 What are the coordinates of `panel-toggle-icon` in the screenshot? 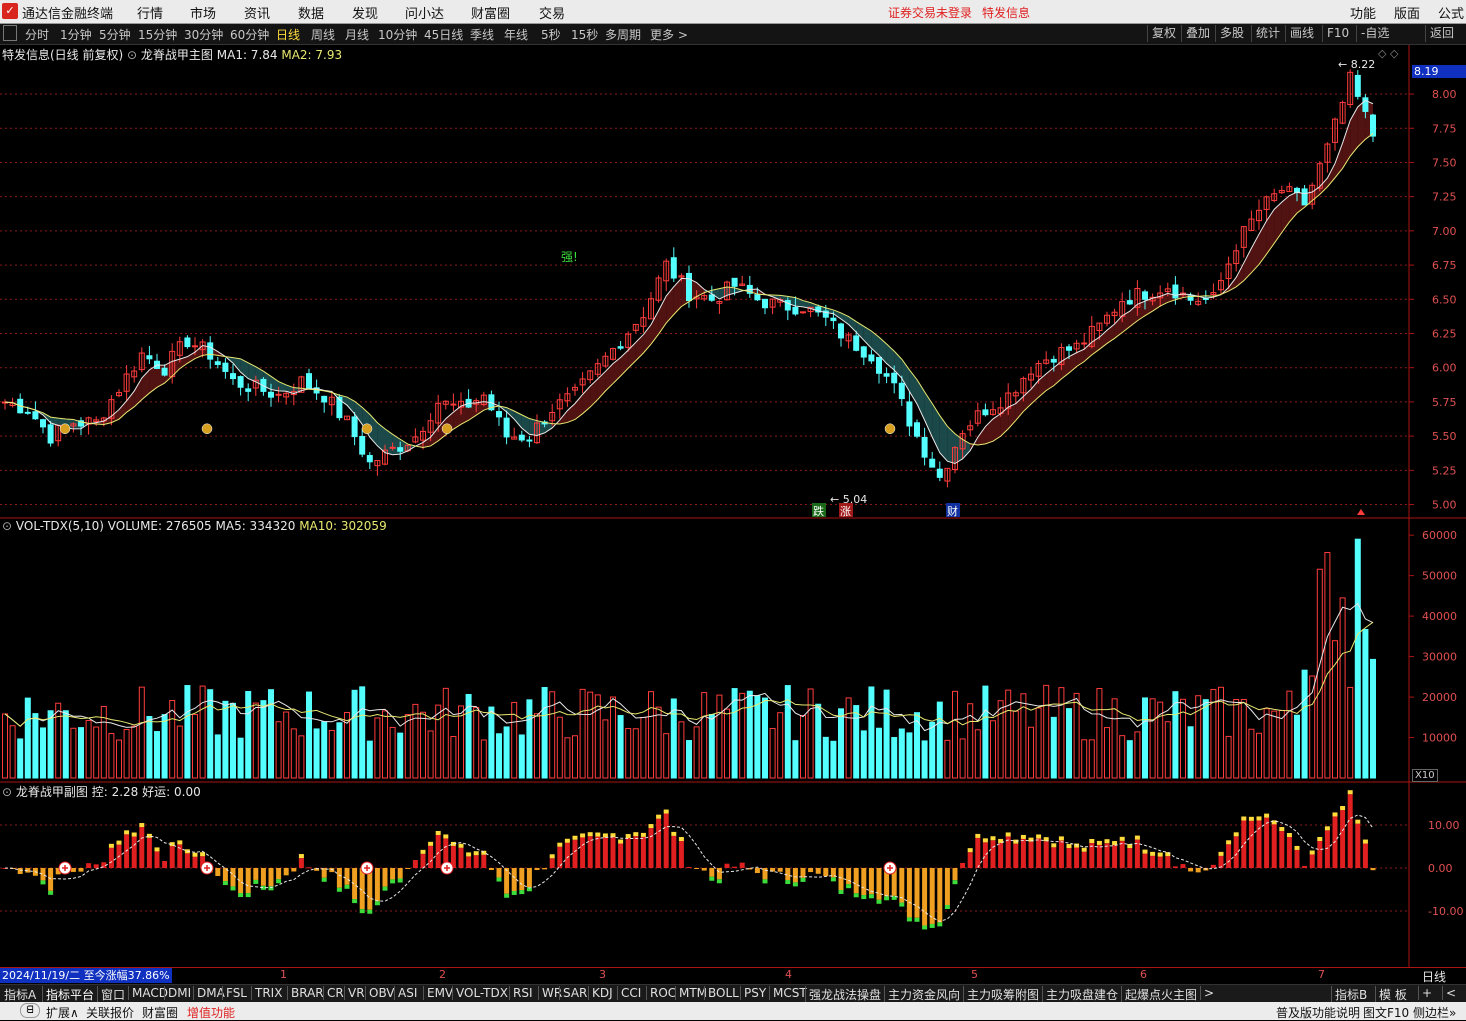 It's located at (10, 33).